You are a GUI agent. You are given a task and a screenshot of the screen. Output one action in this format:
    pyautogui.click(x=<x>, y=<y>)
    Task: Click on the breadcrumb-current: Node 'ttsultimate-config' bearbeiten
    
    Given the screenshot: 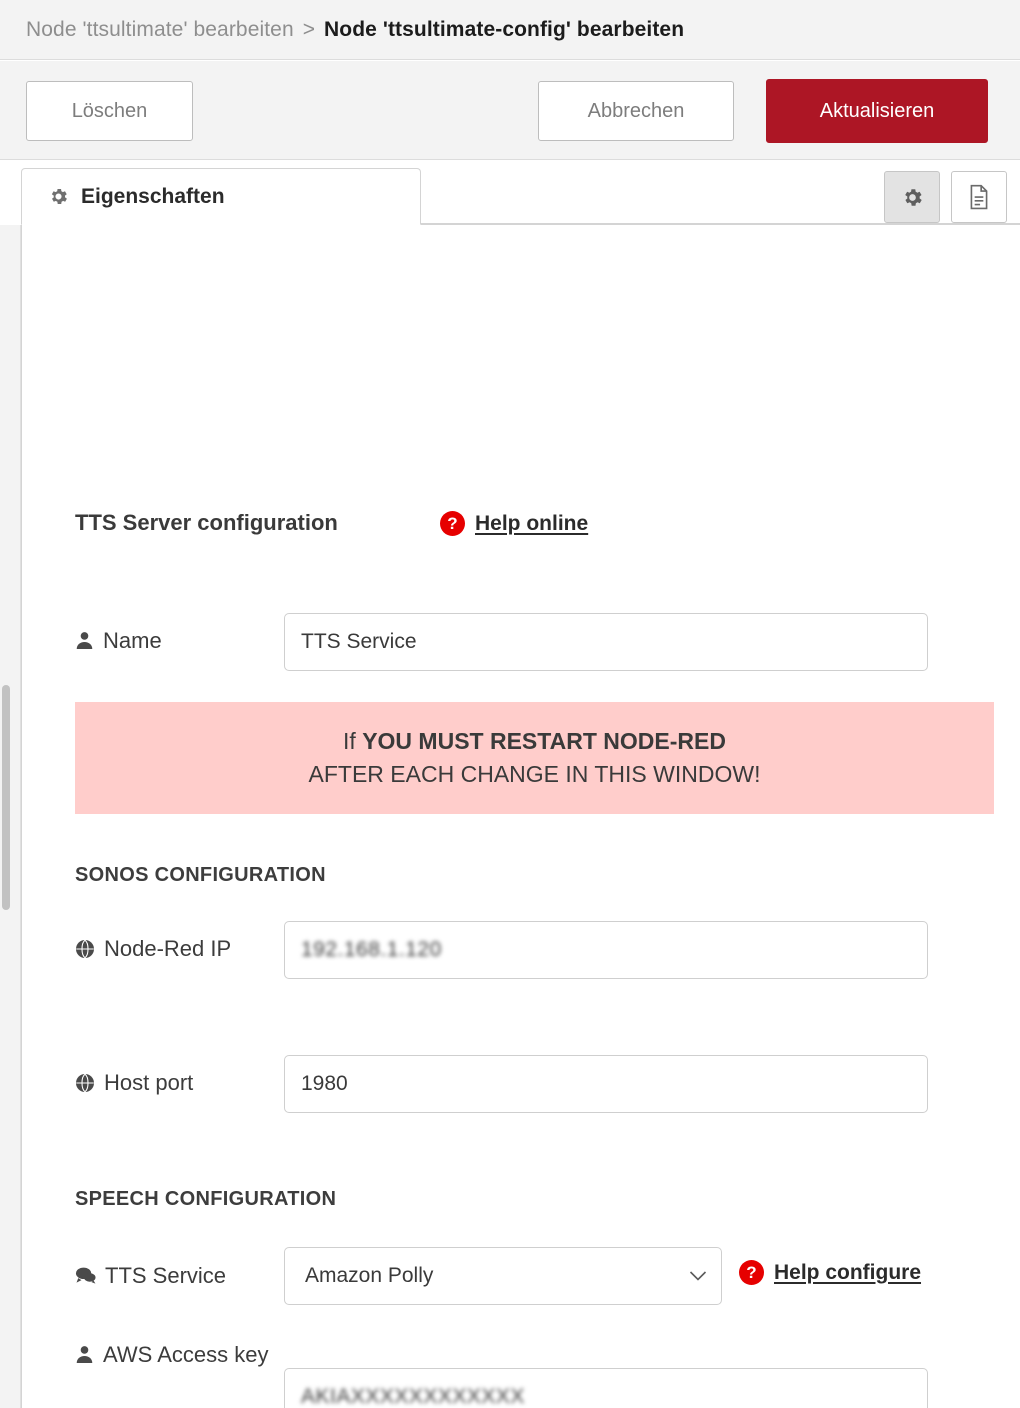 What is the action you would take?
    pyautogui.click(x=504, y=29)
    